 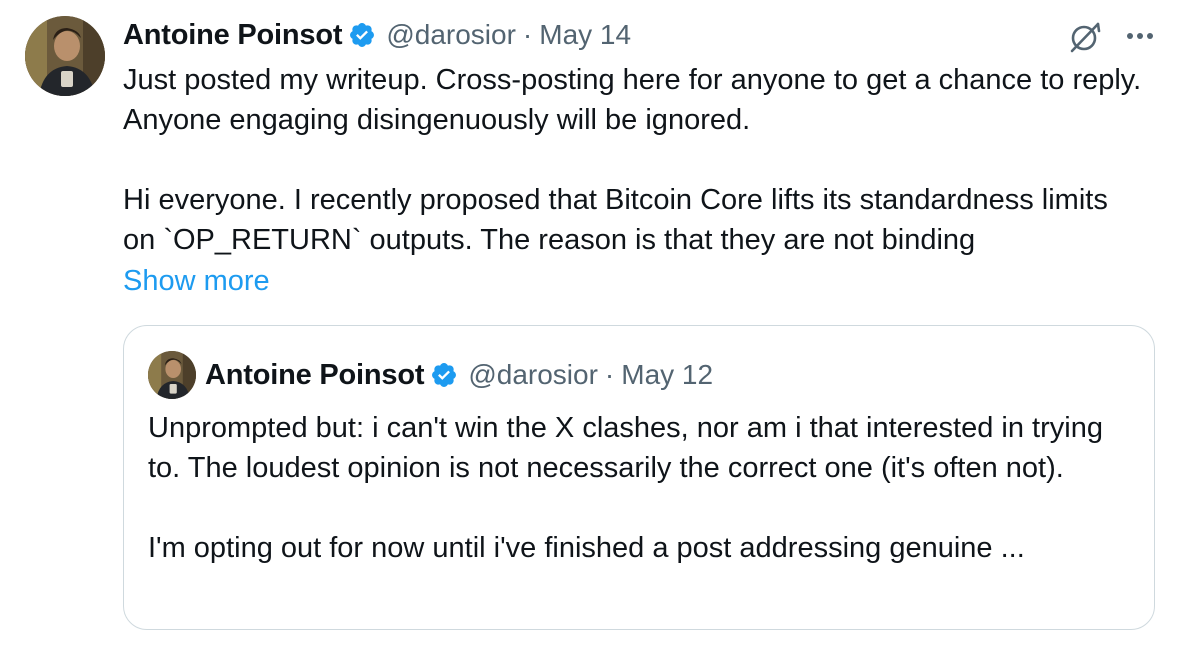 What do you see at coordinates (533, 375) in the screenshot?
I see `quoted-author-handle: @darosior` at bounding box center [533, 375].